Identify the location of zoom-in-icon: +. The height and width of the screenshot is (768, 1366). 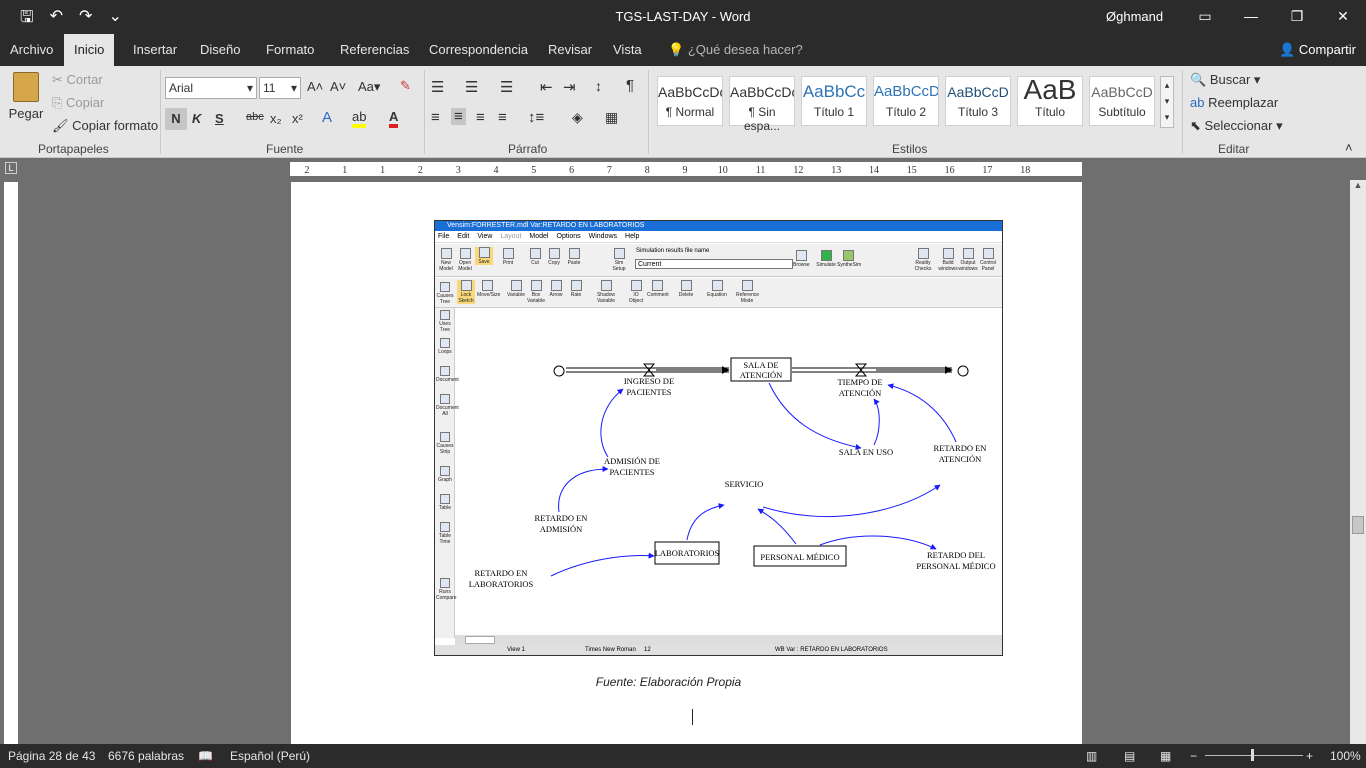
(1309, 756).